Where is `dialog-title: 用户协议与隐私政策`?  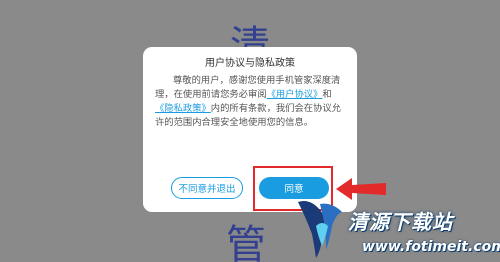
dialog-title: 用户协议与隐私政策 is located at coordinates (250, 63).